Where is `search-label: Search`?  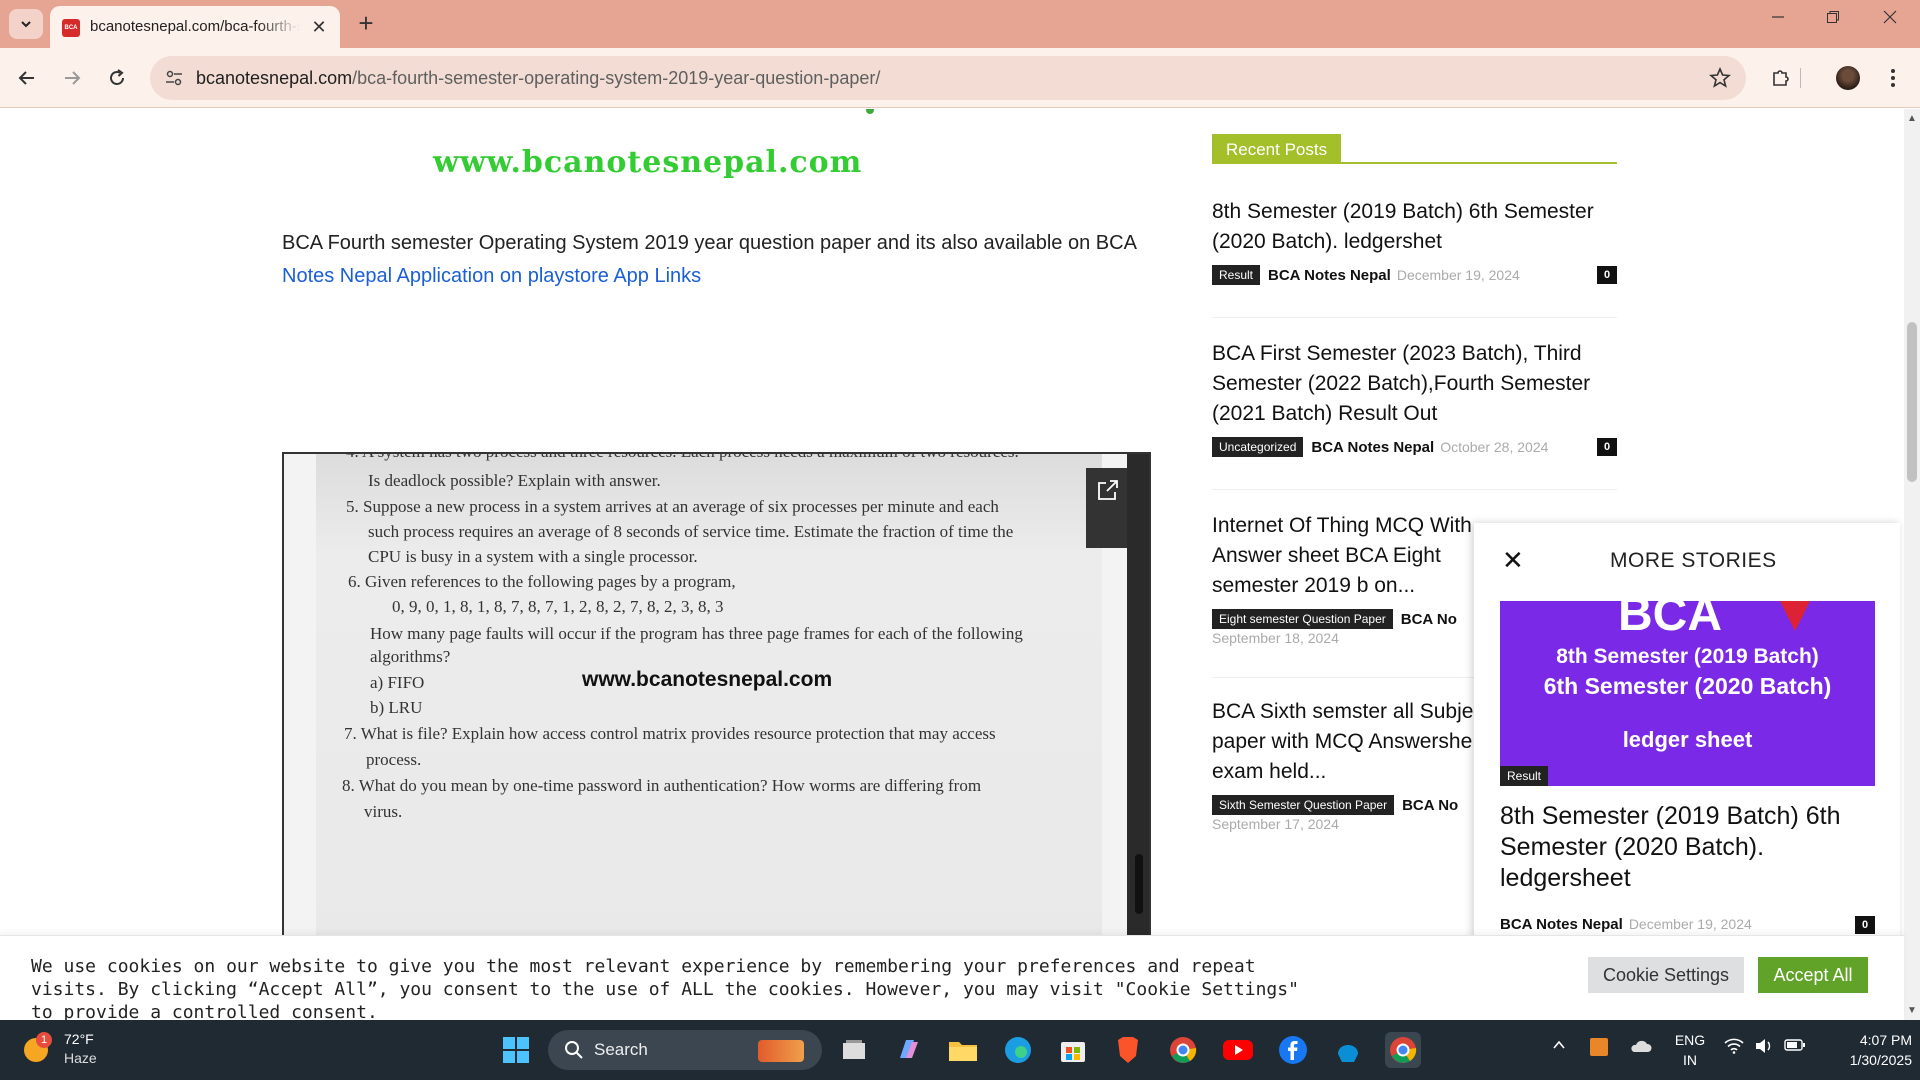
search-label: Search is located at coordinates (621, 1049).